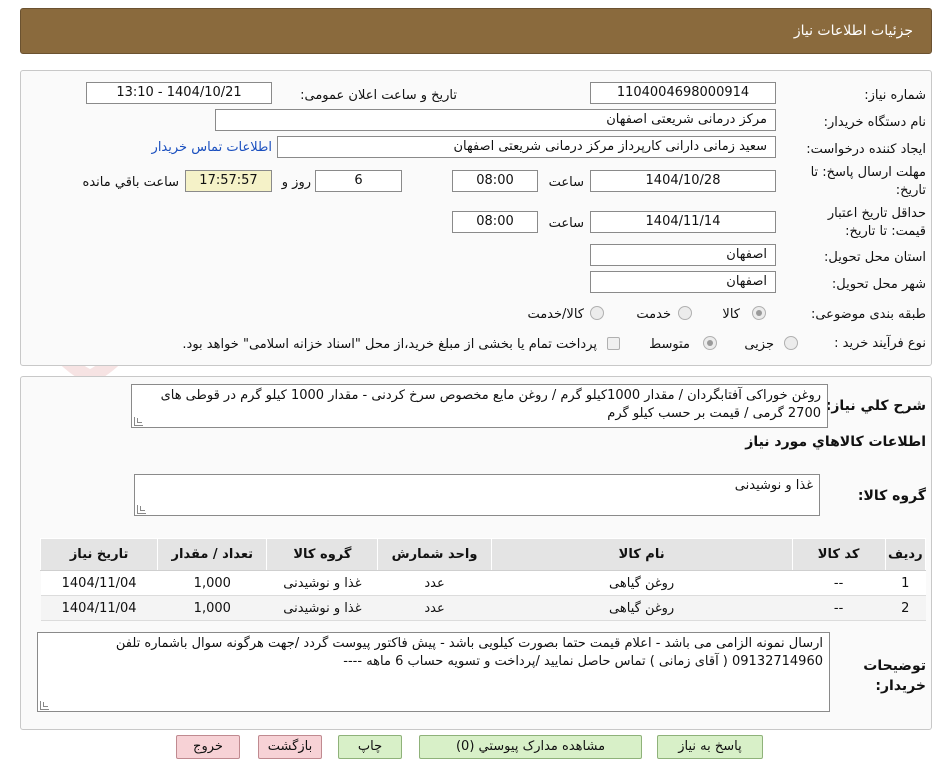 This screenshot has height=780, width=944. Describe the element at coordinates (378, 95) in the screenshot. I see `announce-label: تاریخ و ساعت اعلان عمومی:` at that location.